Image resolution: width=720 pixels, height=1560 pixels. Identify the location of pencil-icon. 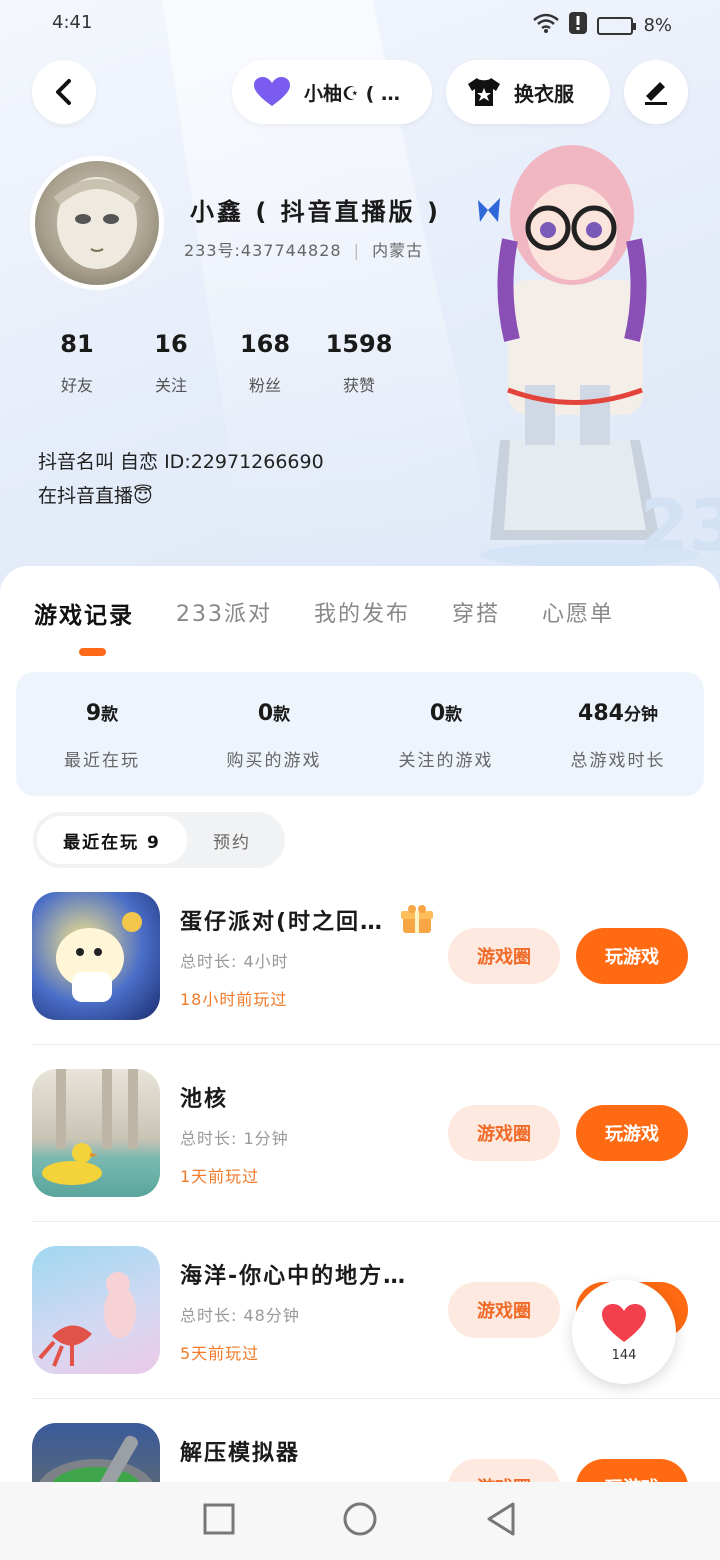
(656, 93).